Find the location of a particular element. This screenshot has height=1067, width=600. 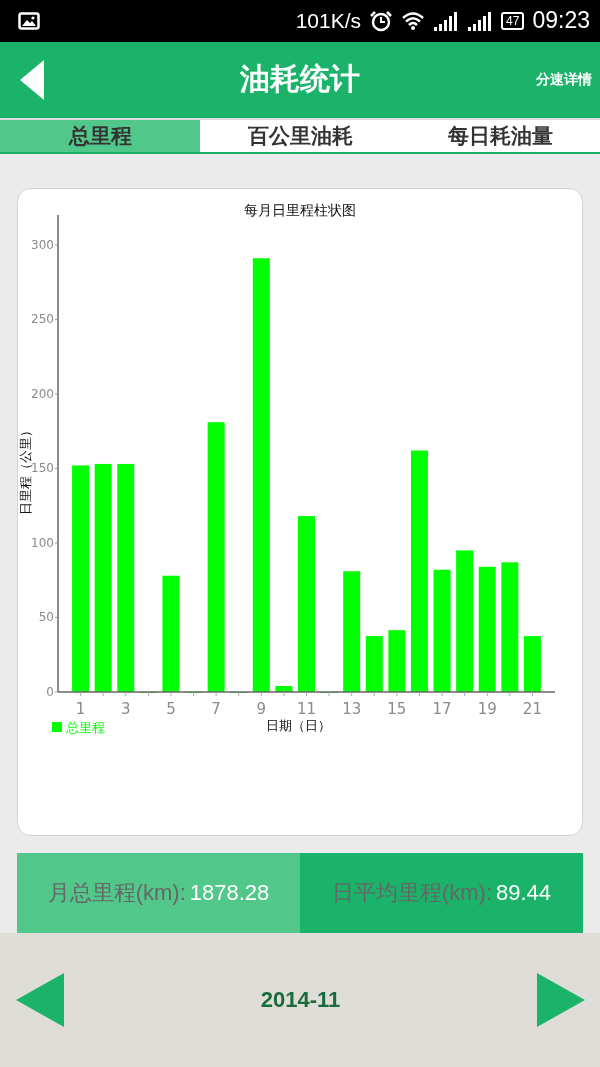

y-tick-label: 200 is located at coordinates (42, 394).